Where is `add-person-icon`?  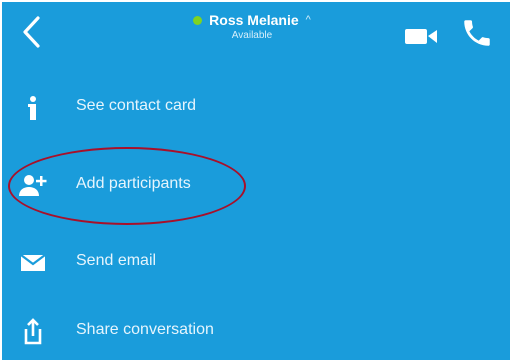
add-person-icon is located at coordinates (33, 185).